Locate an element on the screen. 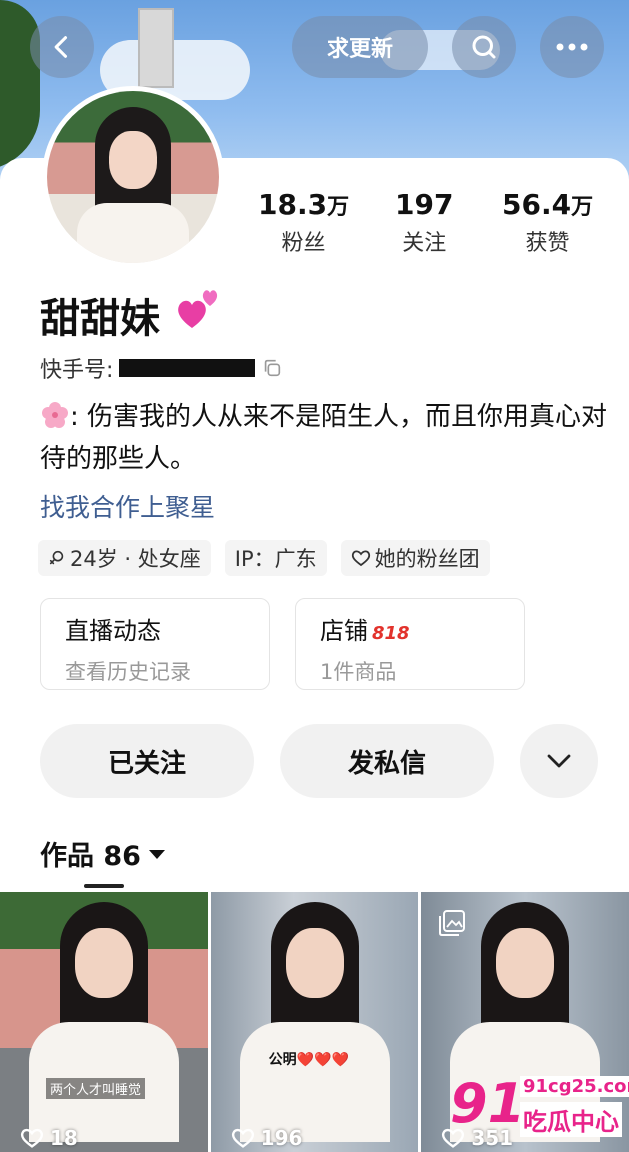  stat-label: 粉丝 is located at coordinates (303, 243).